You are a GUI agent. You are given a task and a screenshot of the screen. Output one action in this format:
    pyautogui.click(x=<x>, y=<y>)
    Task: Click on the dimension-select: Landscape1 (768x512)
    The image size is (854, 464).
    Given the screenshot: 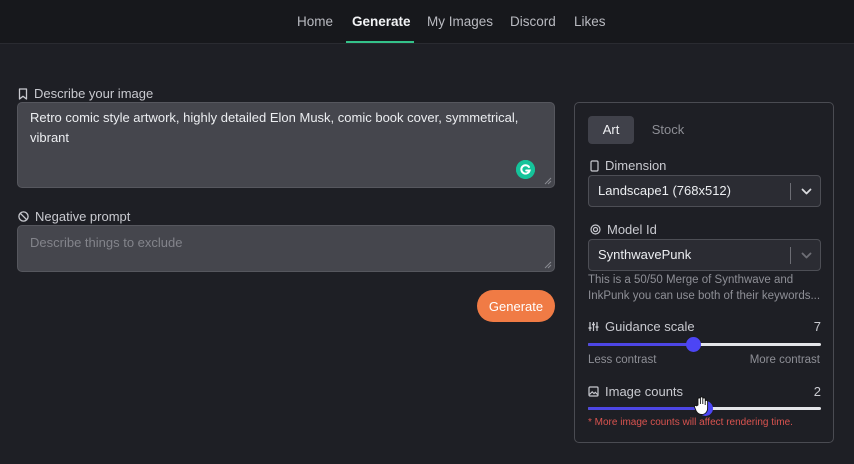 What is the action you would take?
    pyautogui.click(x=704, y=191)
    